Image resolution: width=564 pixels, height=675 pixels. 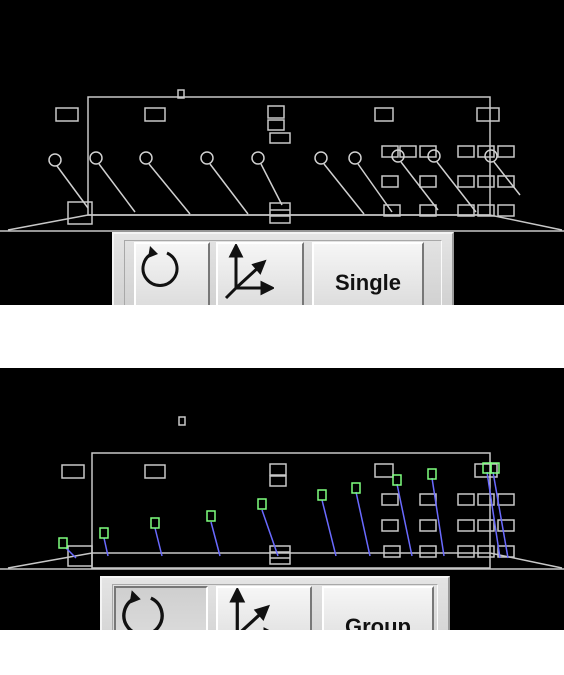 I want to click on mode-button: Group, so click(x=378, y=608).